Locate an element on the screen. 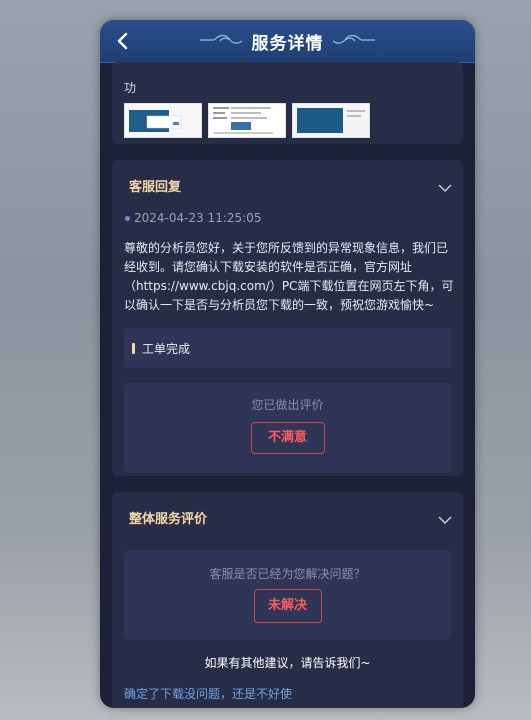  timeline-dot is located at coordinates (127, 218).